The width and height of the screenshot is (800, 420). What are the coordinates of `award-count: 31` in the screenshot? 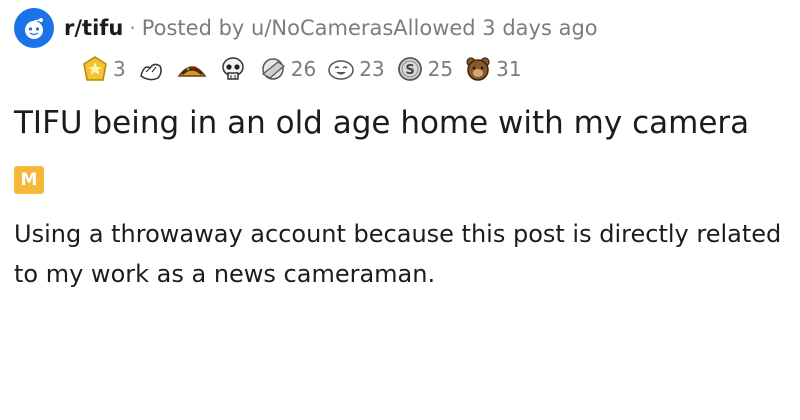 It's located at (509, 69).